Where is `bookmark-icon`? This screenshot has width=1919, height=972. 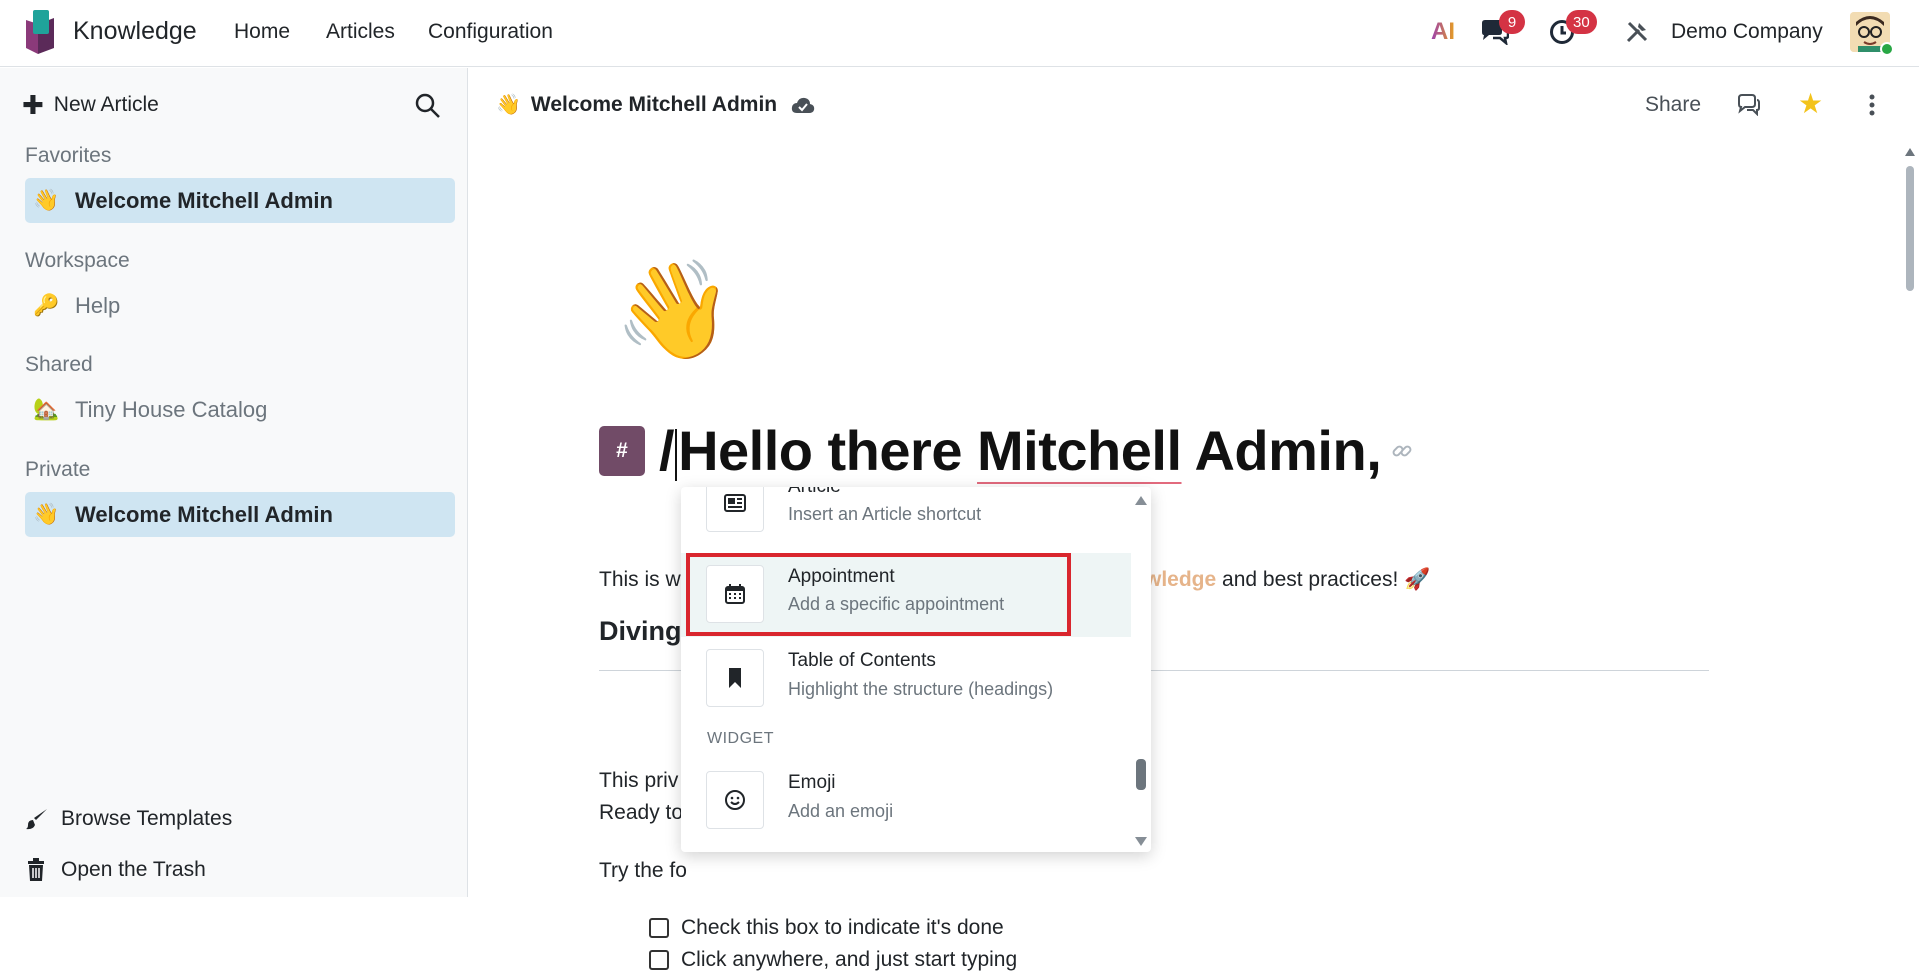 bookmark-icon is located at coordinates (735, 678).